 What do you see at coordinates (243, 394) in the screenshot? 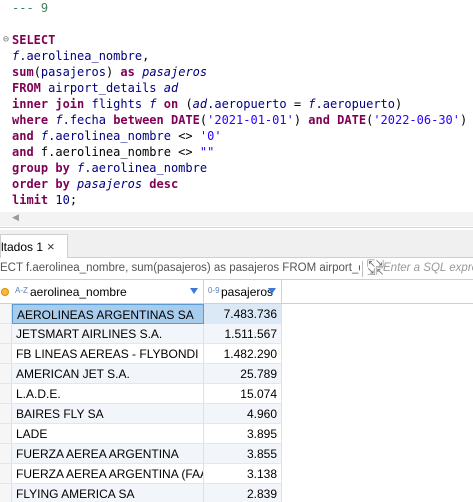
I see `cell-pasajeros: 15.074` at bounding box center [243, 394].